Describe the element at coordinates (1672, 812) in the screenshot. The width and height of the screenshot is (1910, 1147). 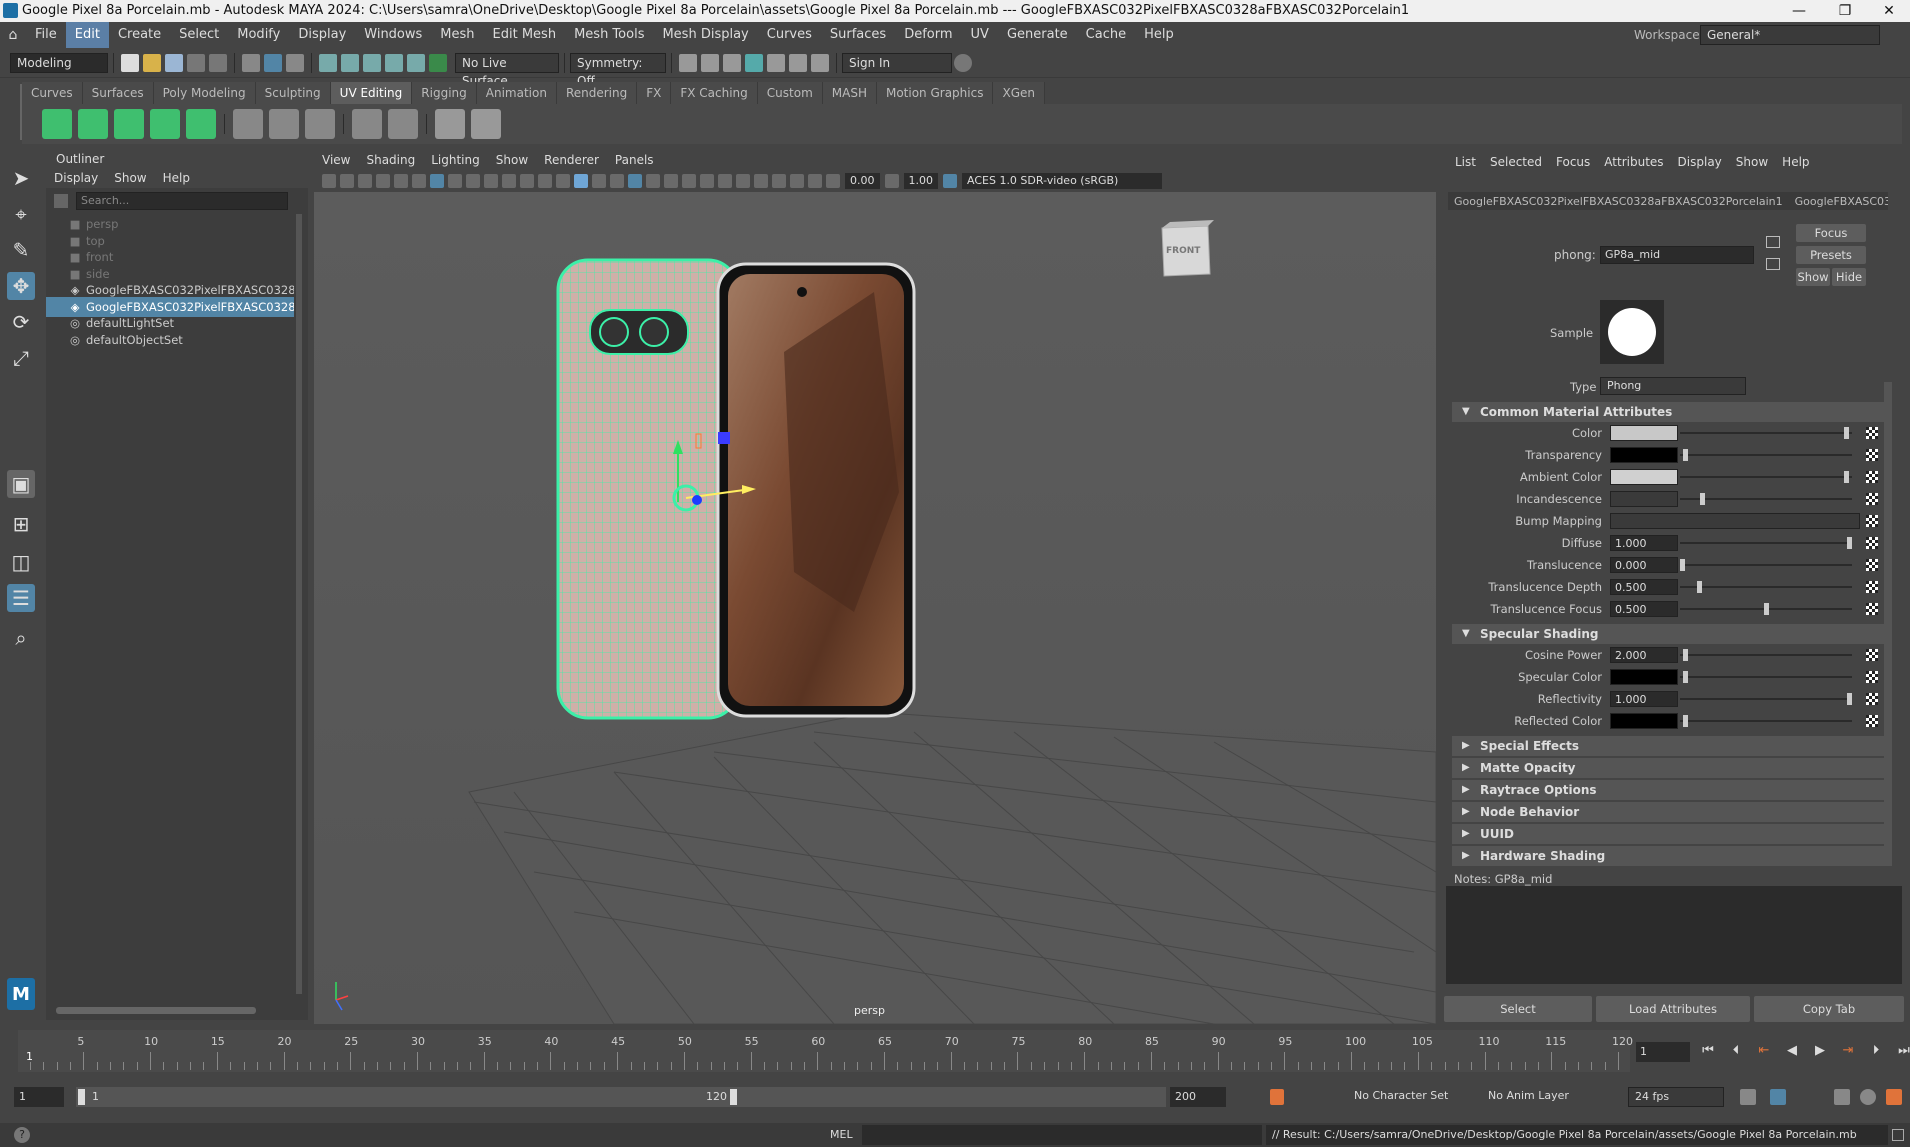
I see `section-header: ▶ Node Behavior` at that location.